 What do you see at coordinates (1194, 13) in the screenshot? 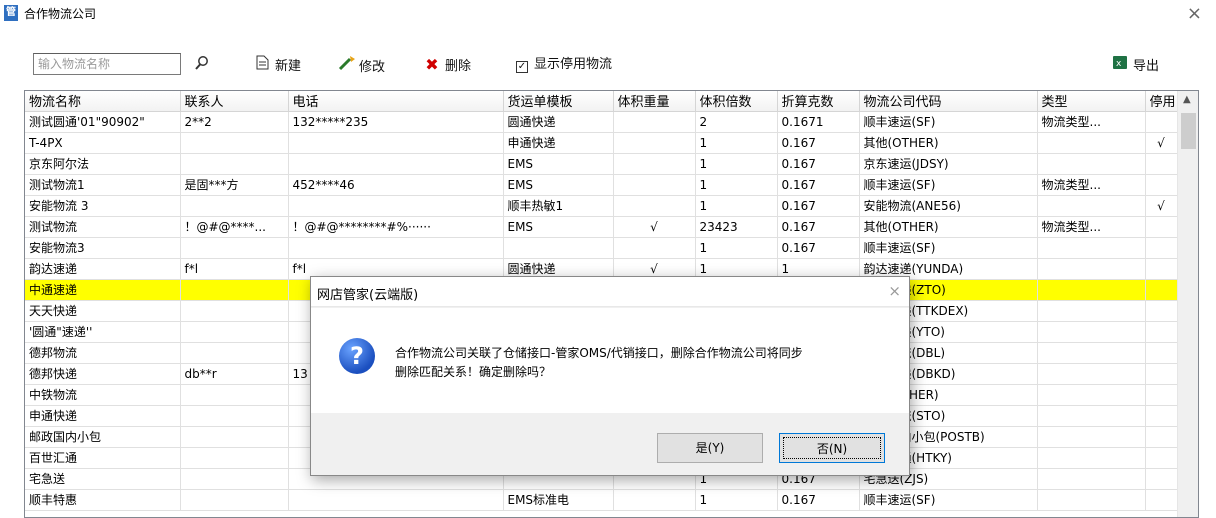
I see `window-close-button: ×` at bounding box center [1194, 13].